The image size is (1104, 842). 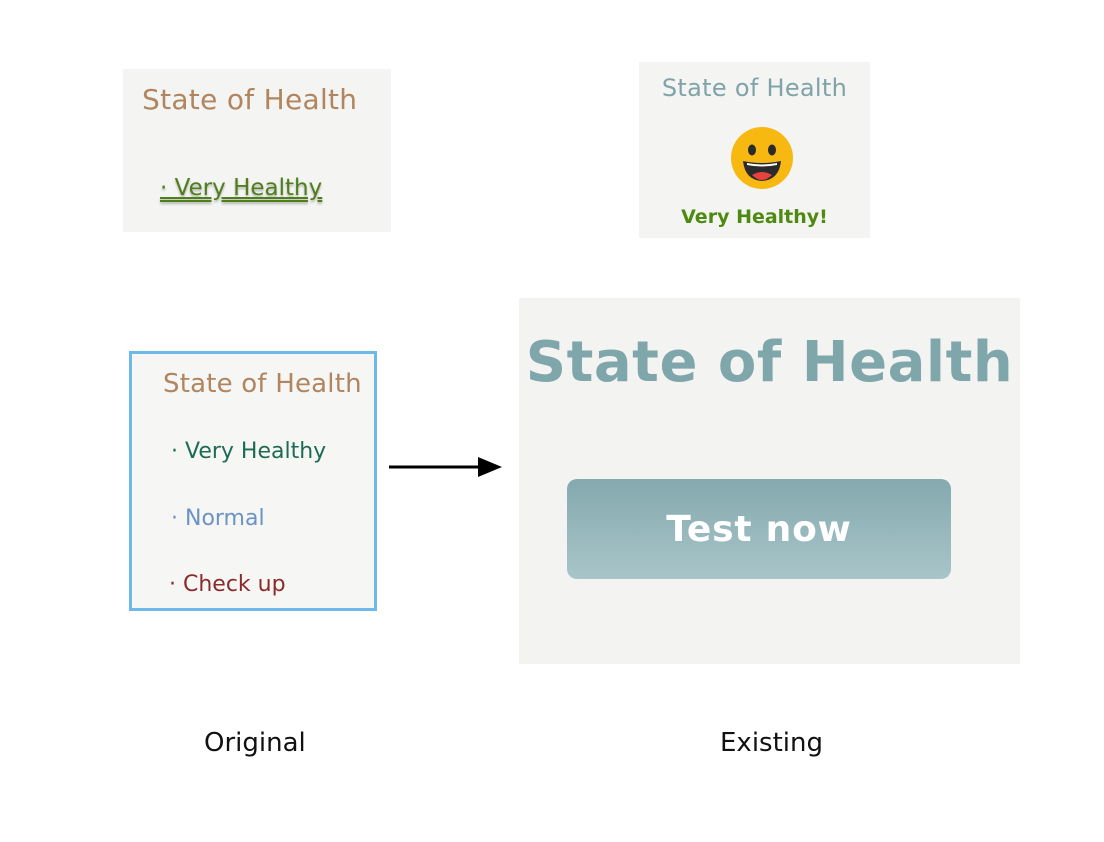 I want to click on very-healthy-link: · Very Healthy, so click(x=241, y=188).